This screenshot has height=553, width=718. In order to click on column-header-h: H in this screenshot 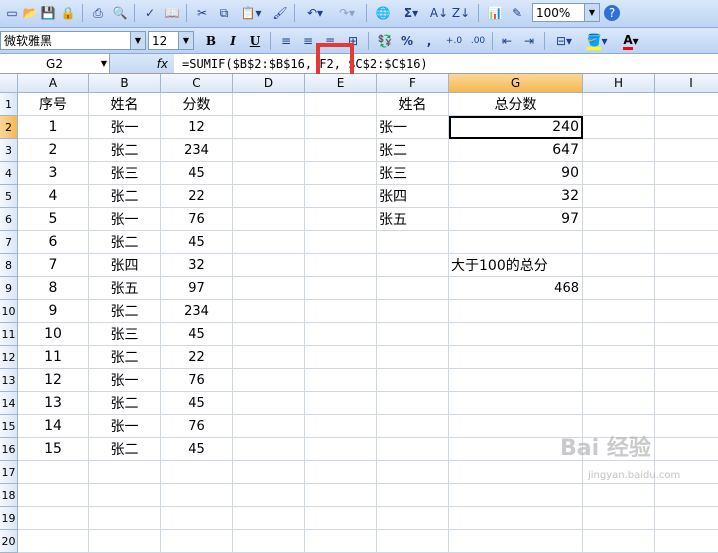, I will do `click(619, 83)`.